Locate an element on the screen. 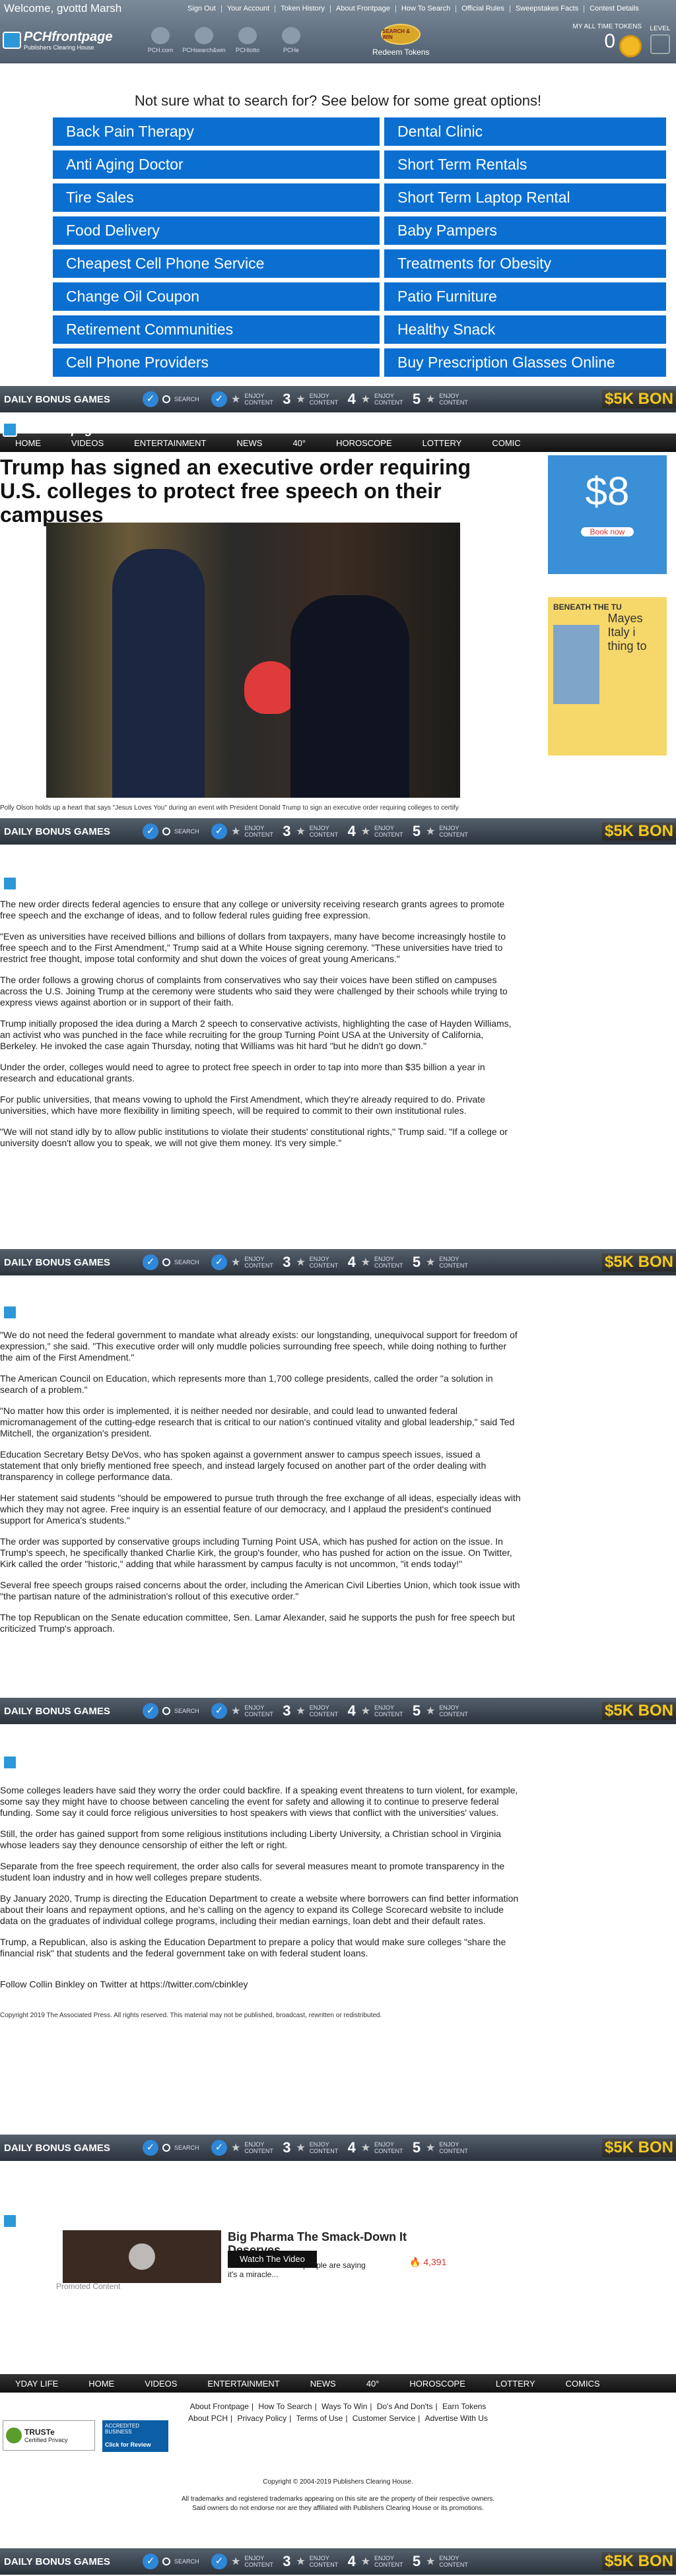 This screenshot has width=676, height=2576. footer-link: Terms of Use is located at coordinates (320, 2418).